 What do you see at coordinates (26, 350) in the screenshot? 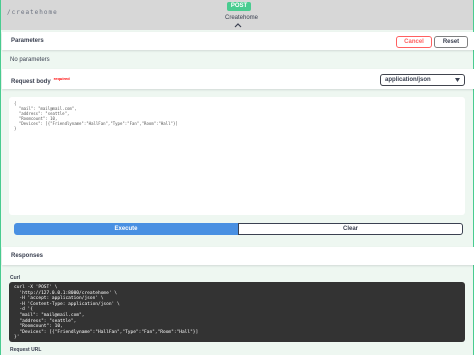
I see `request-url-label: Request URL` at bounding box center [26, 350].